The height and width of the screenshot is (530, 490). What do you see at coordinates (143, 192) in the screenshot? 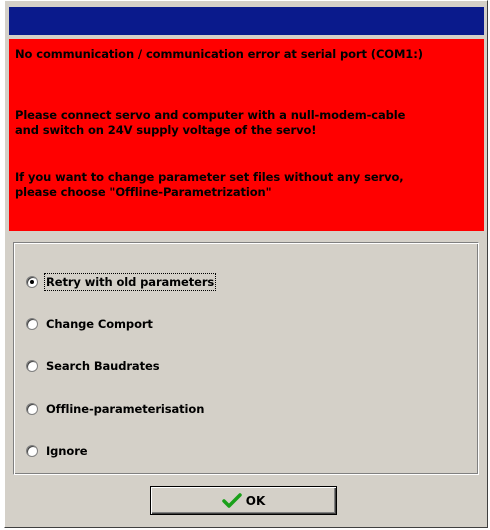
I see `error-line-offline-choice: please choose "Offline-Parametrization"` at bounding box center [143, 192].